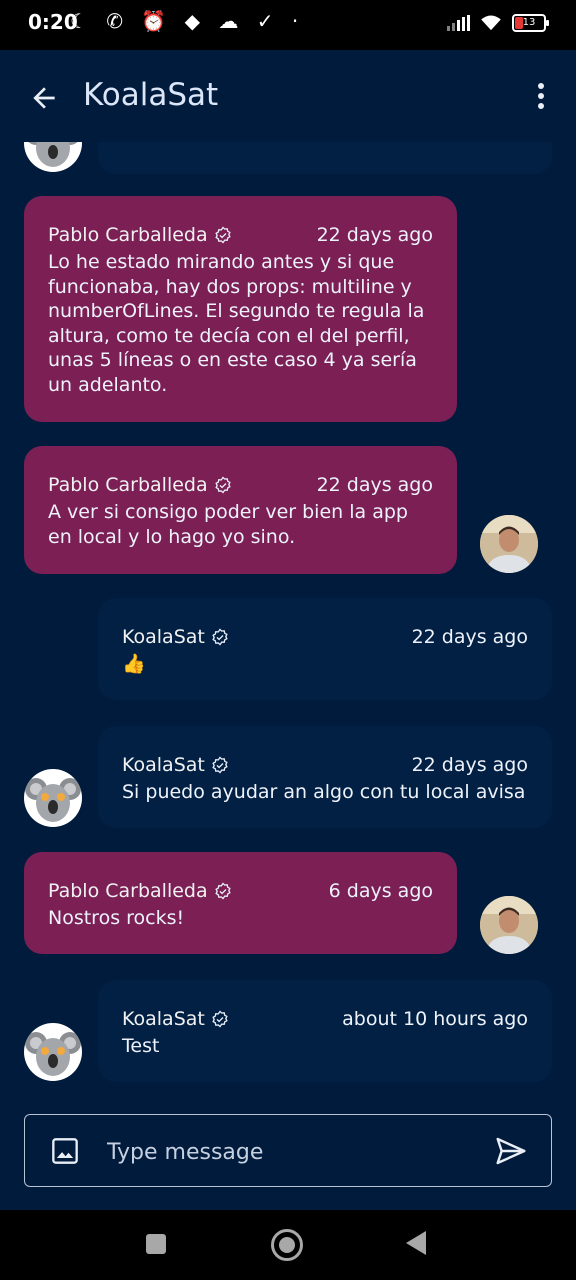 This screenshot has height=1280, width=576. I want to click on send-icon, so click(511, 1151).